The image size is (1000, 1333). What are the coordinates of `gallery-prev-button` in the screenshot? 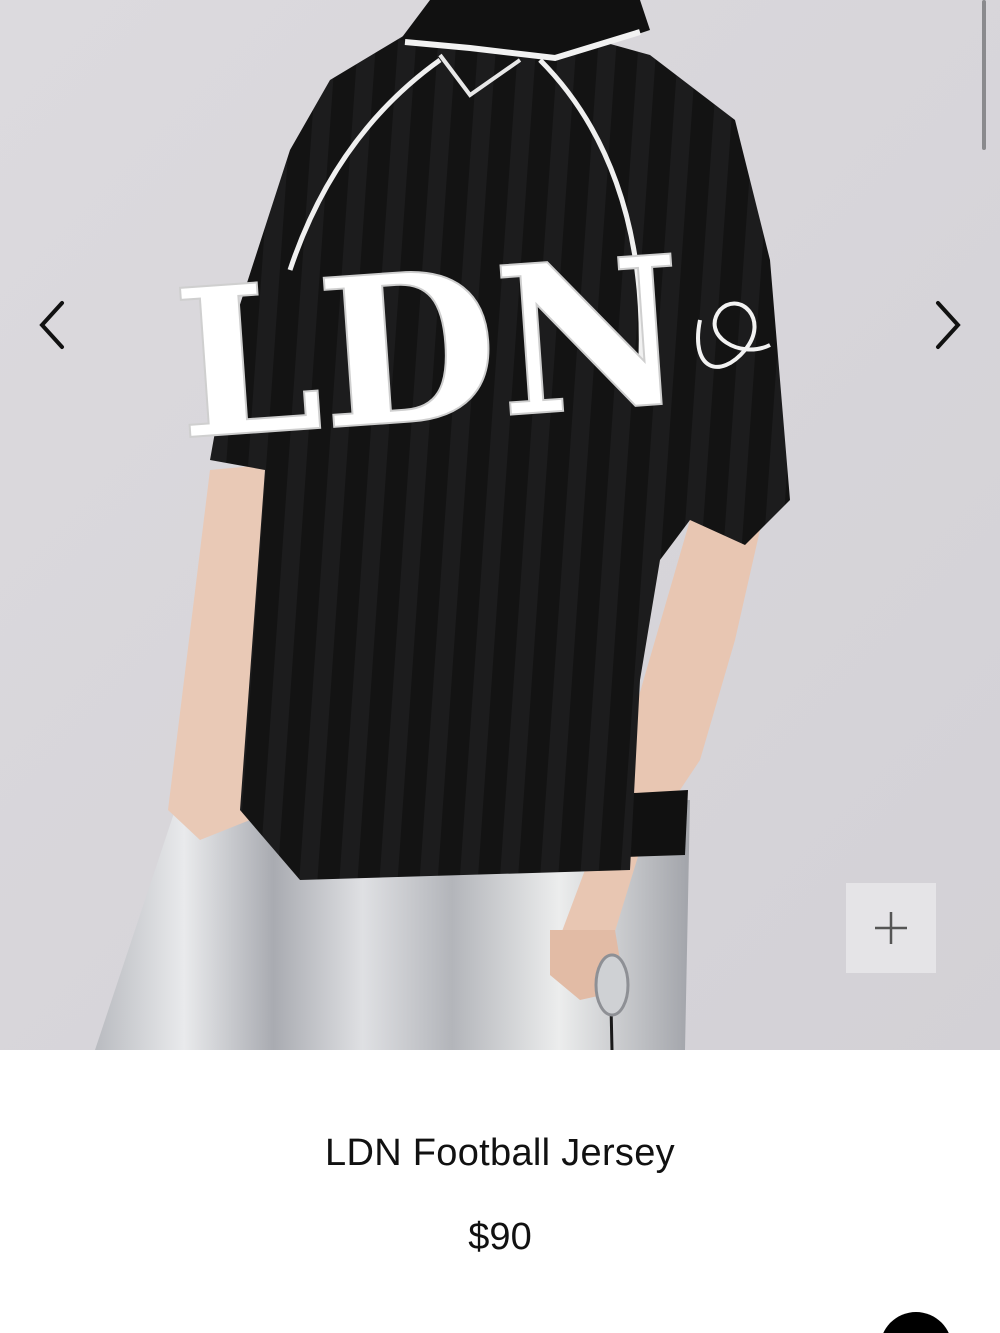 It's located at (52, 325).